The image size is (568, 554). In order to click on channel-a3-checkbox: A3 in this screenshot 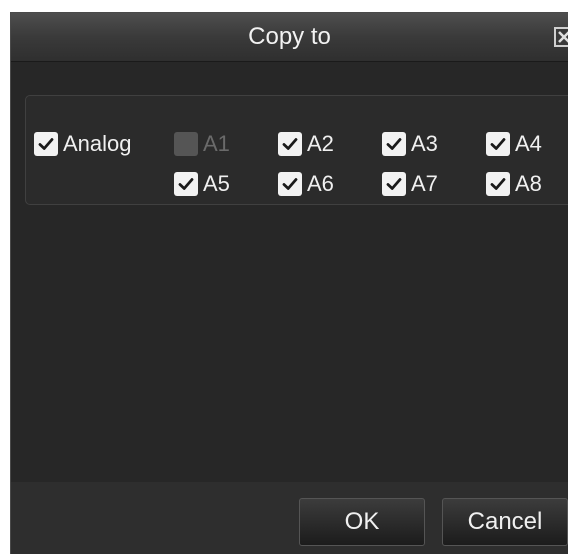, I will do `click(410, 144)`.